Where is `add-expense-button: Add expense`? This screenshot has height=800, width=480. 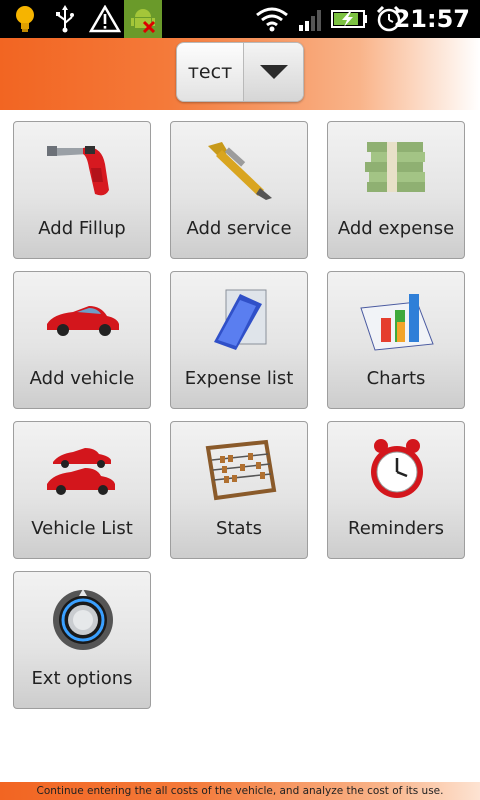
add-expense-button: Add expense is located at coordinates (396, 190).